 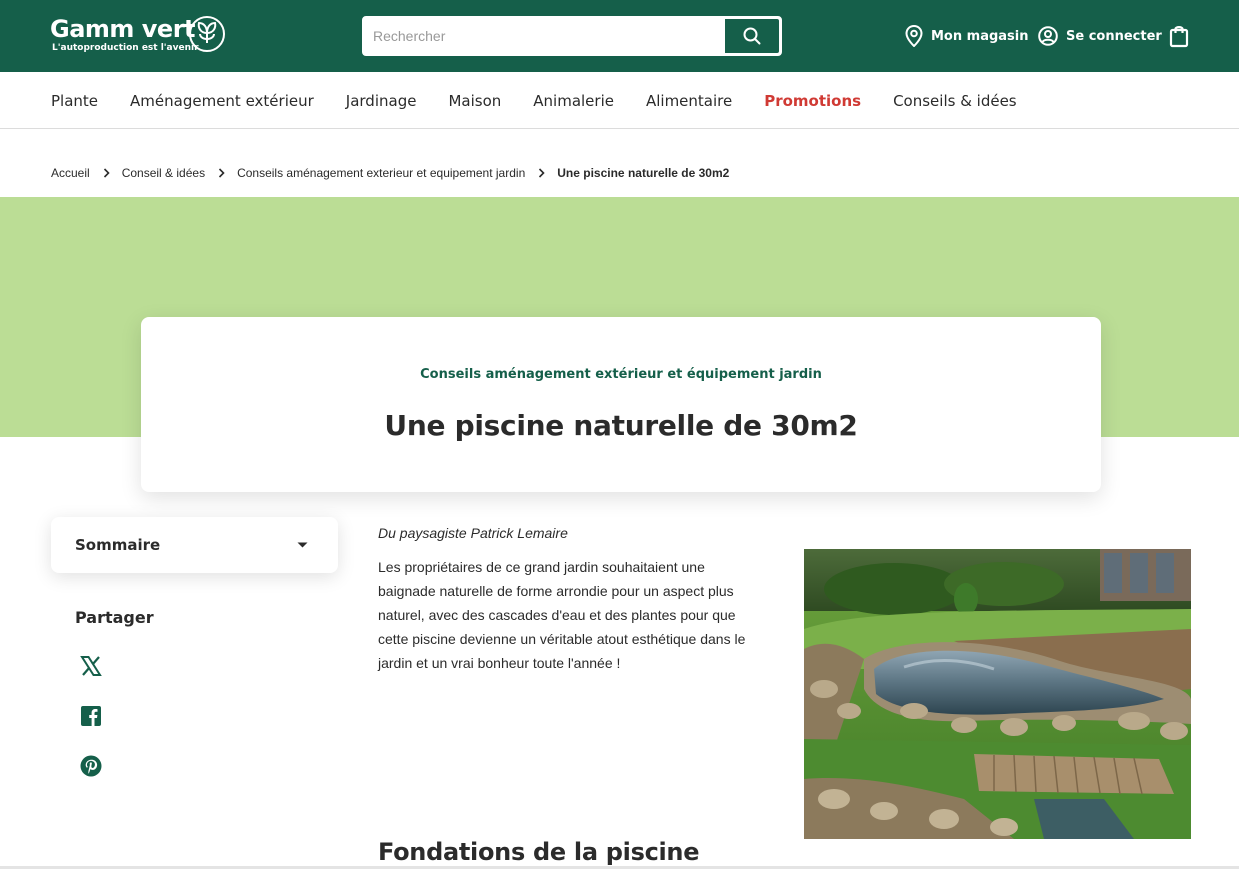 What do you see at coordinates (543, 36) in the screenshot?
I see `search-input` at bounding box center [543, 36].